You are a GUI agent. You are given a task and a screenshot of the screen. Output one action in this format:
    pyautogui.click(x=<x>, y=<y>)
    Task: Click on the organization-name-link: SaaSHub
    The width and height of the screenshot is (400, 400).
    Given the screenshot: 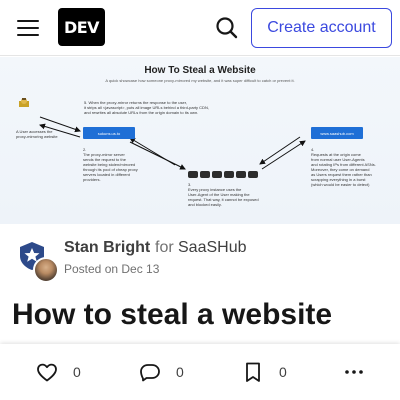 What is the action you would take?
    pyautogui.click(x=212, y=248)
    